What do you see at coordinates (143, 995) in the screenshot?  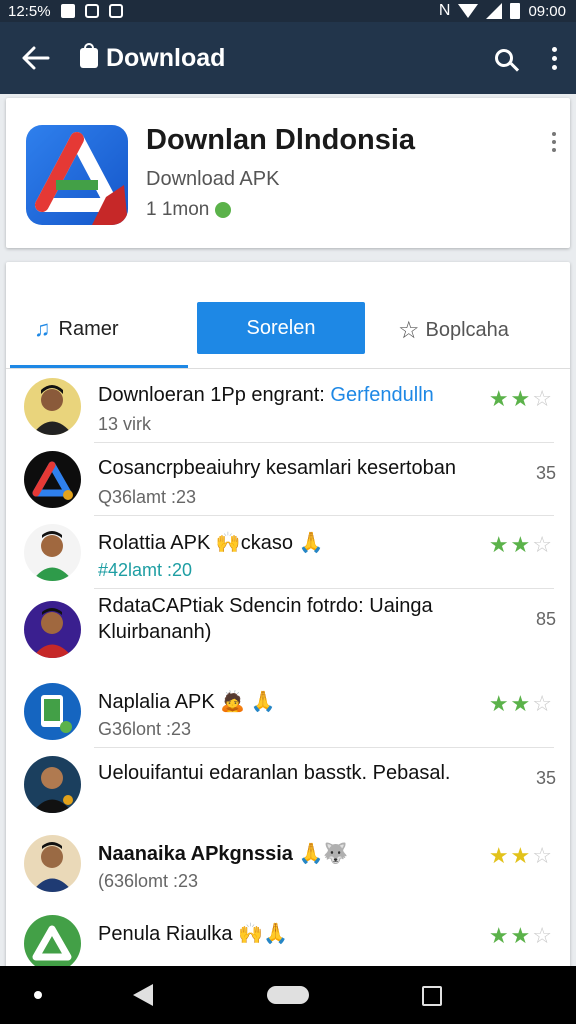 I see `nav-back-icon` at bounding box center [143, 995].